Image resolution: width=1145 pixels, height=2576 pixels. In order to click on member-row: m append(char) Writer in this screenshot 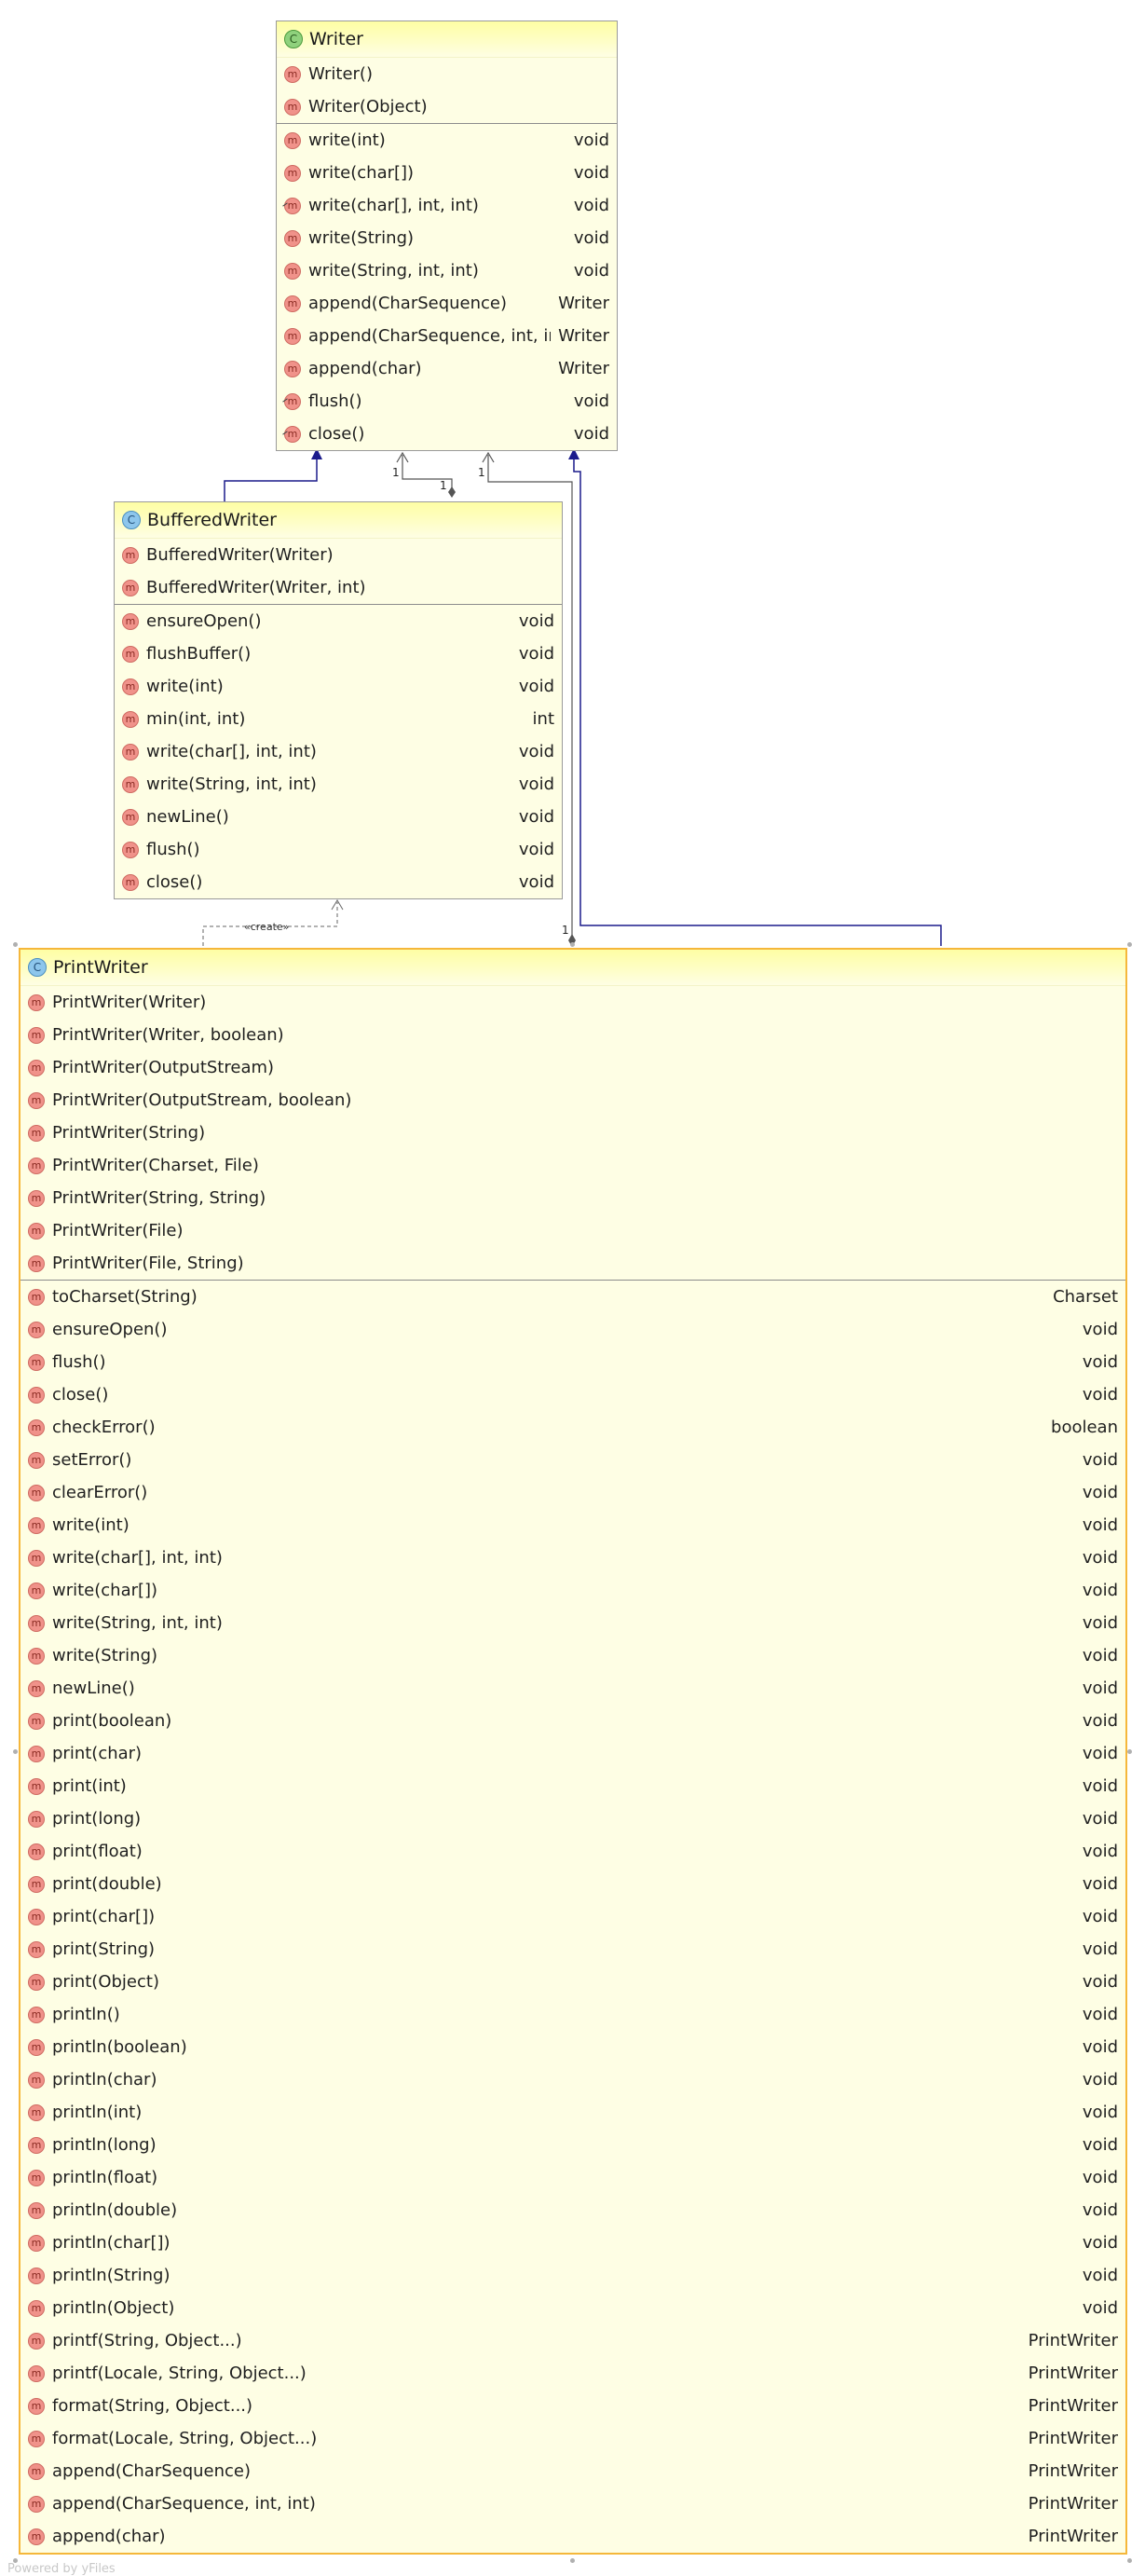, I will do `click(447, 368)`.